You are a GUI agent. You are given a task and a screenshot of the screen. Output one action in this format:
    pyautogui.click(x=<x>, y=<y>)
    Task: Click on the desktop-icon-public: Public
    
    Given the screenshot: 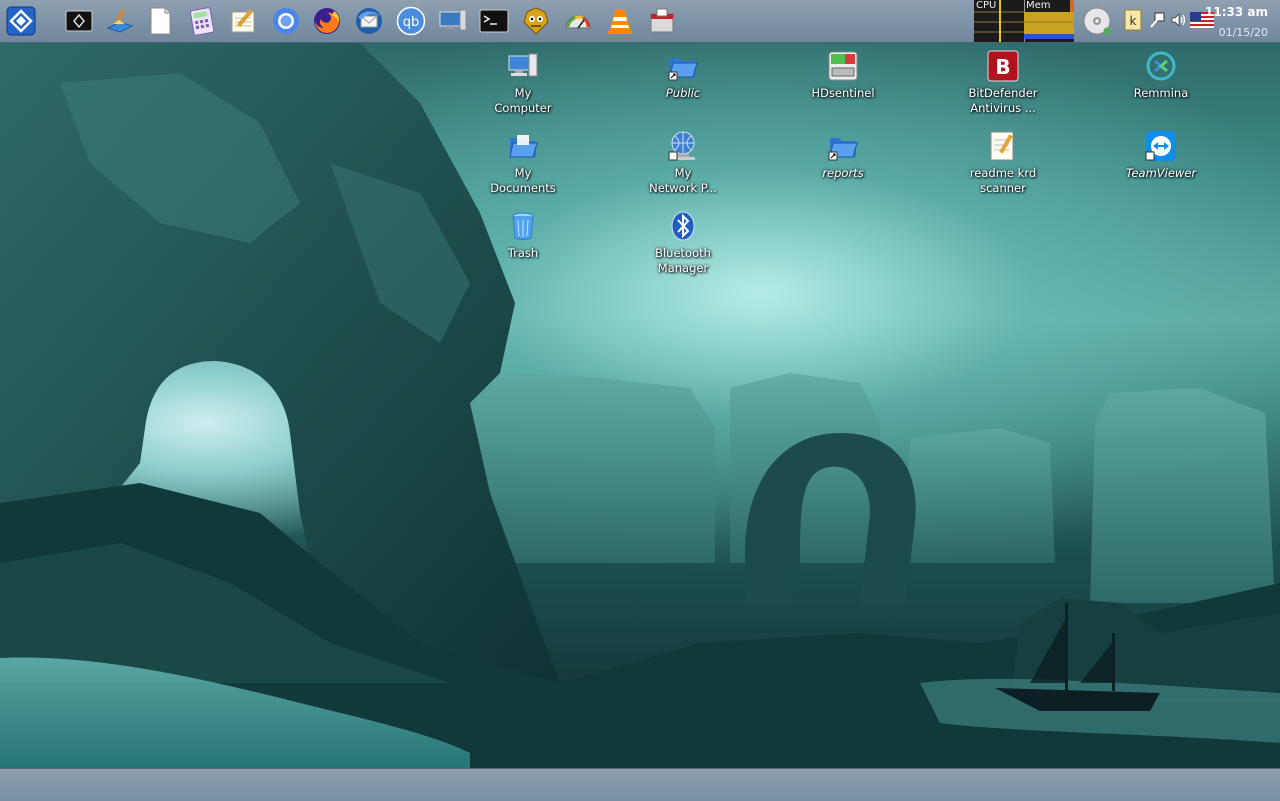 What is the action you would take?
    pyautogui.click(x=683, y=75)
    